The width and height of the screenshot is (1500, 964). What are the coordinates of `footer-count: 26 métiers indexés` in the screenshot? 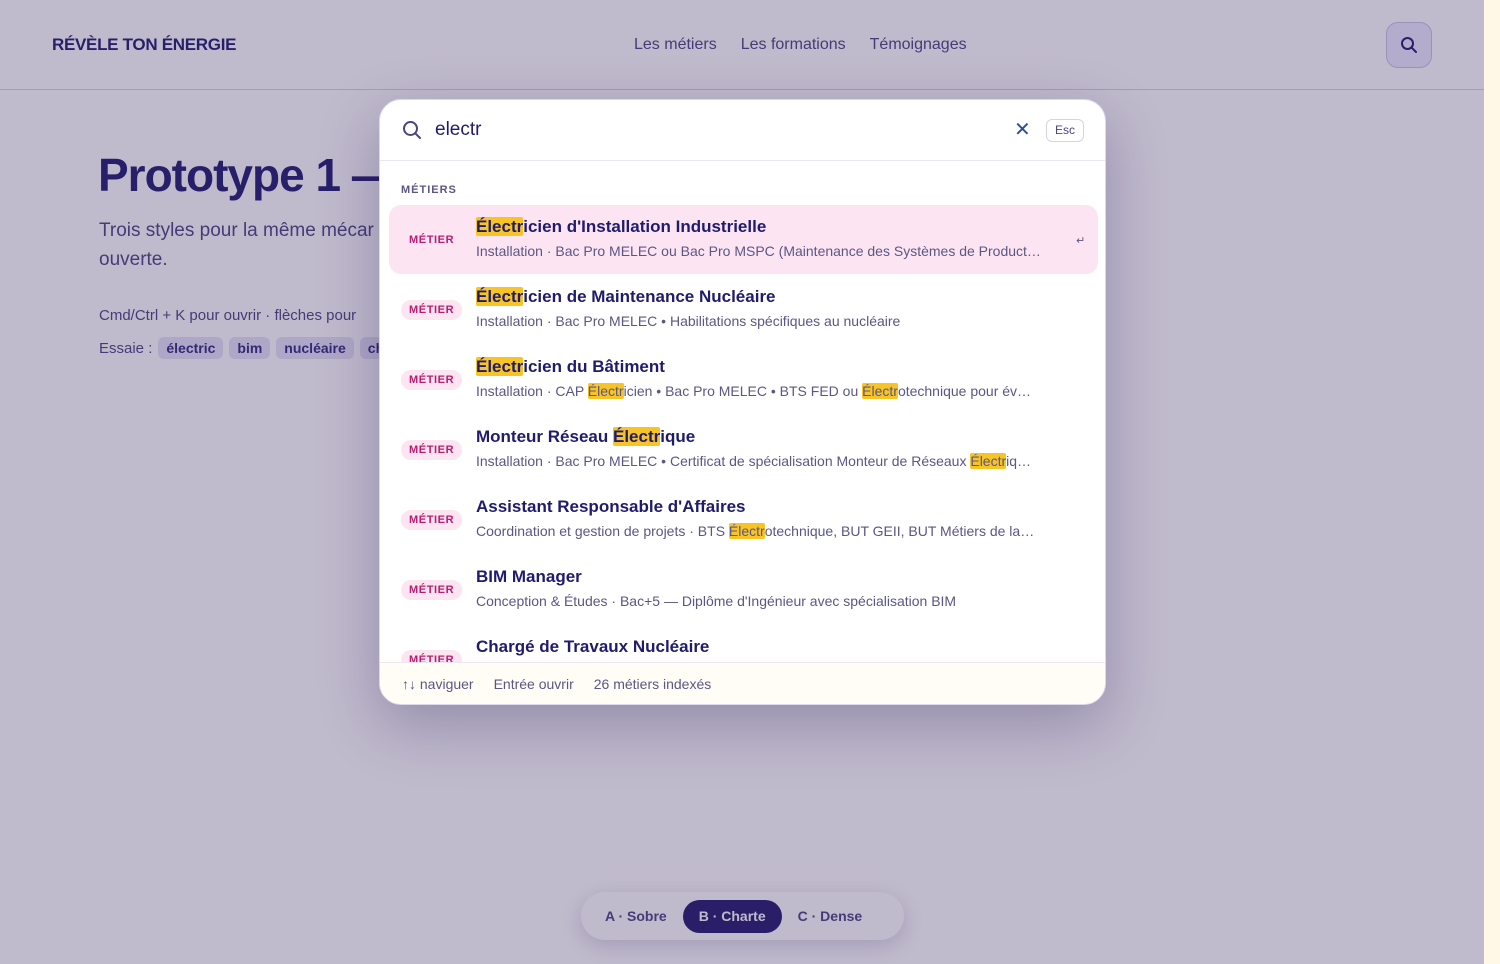 It's located at (652, 683).